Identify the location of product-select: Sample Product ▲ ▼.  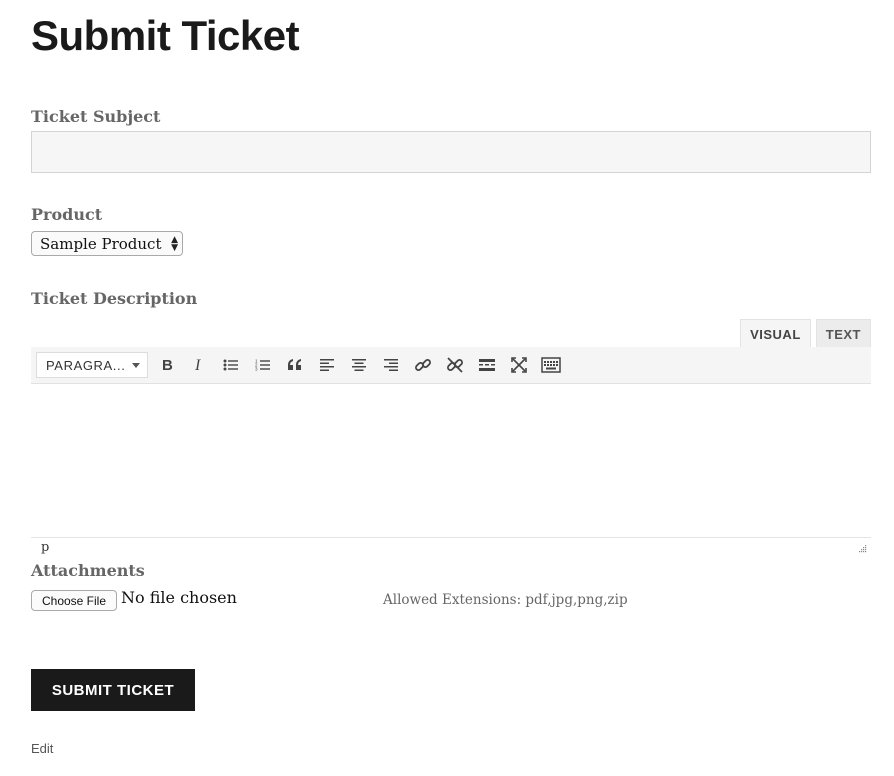
(107, 243).